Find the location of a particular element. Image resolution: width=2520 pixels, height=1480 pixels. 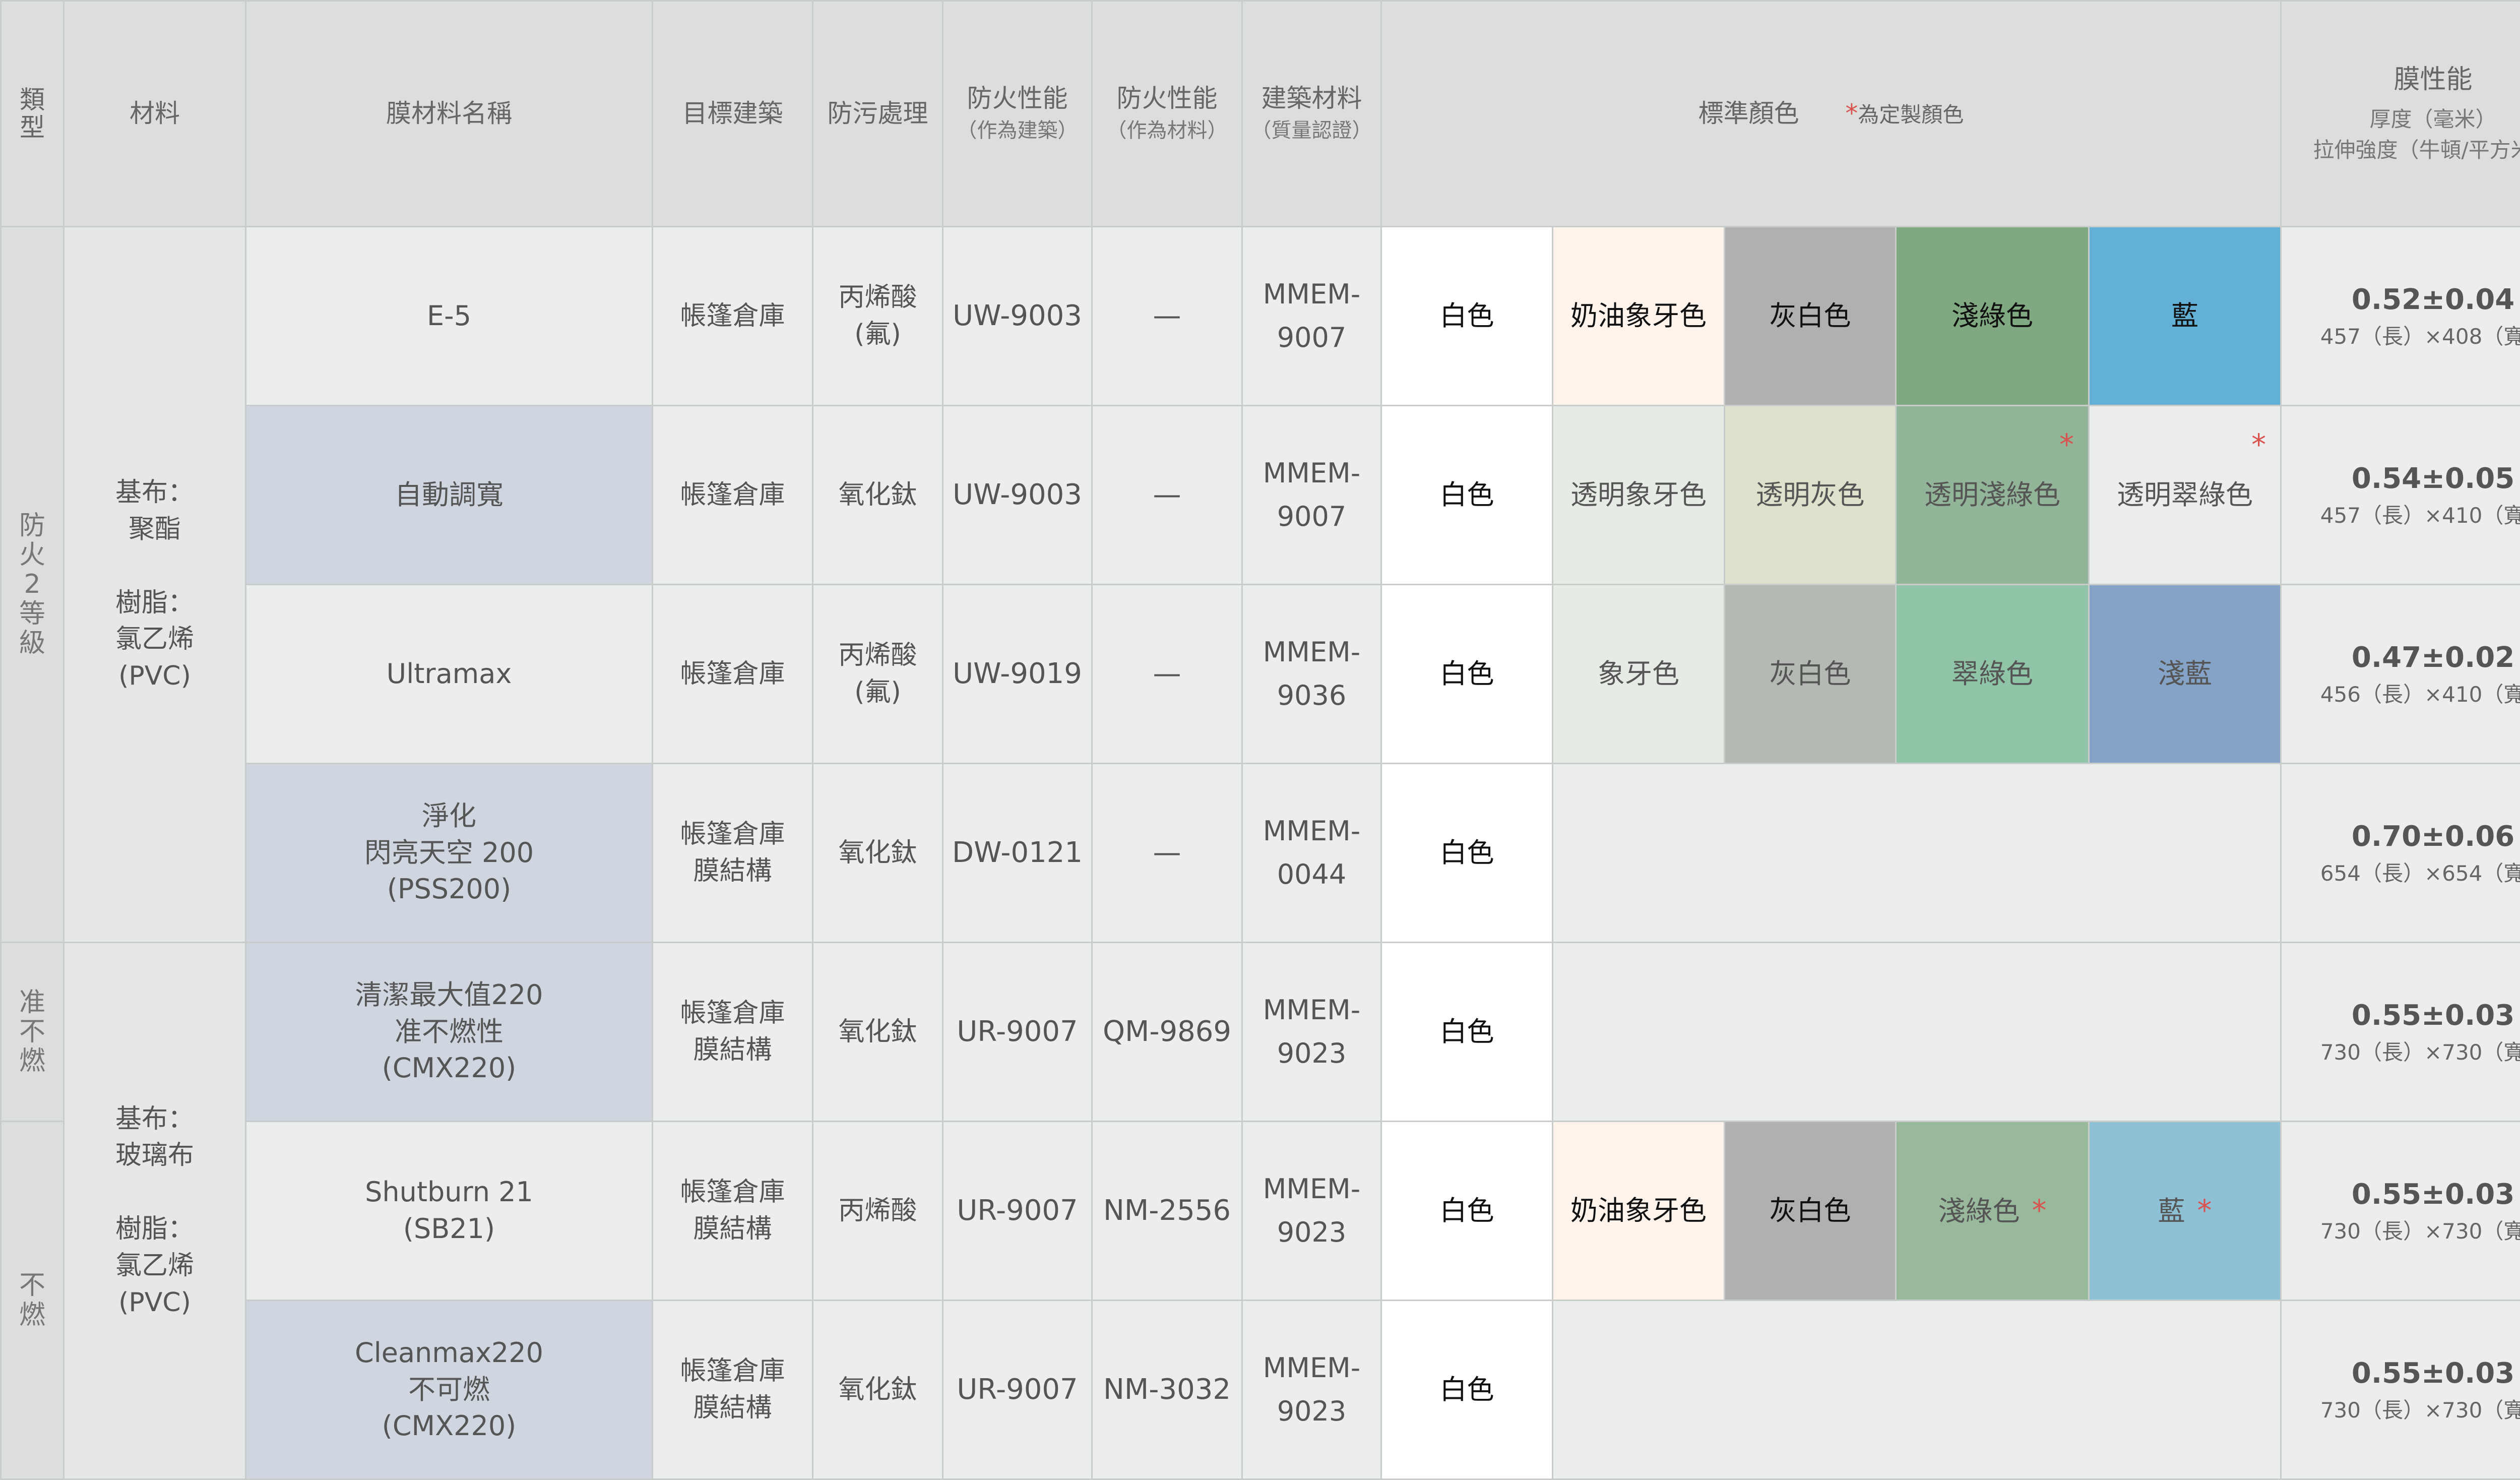

header-perf: 膜性能 厚度（毫米） 拉伸強度（牛頓/平方米） is located at coordinates (2400, 113).